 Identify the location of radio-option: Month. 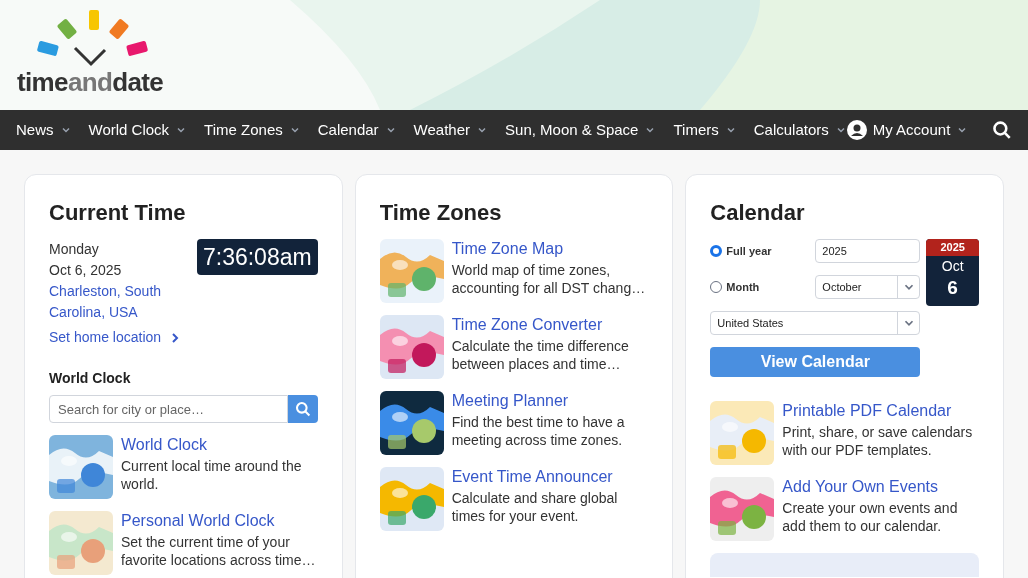
(735, 287).